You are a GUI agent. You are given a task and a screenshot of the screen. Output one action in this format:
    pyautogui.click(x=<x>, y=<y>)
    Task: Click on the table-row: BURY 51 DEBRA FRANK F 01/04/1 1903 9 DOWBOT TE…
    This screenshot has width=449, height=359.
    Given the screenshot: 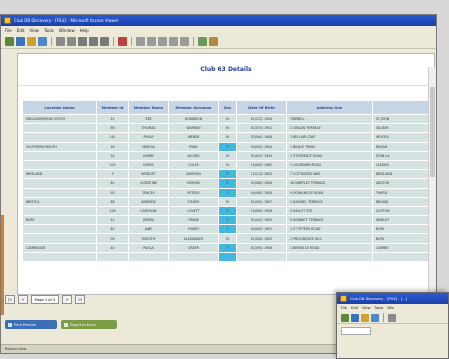 What is the action you would take?
    pyautogui.click(x=226, y=220)
    